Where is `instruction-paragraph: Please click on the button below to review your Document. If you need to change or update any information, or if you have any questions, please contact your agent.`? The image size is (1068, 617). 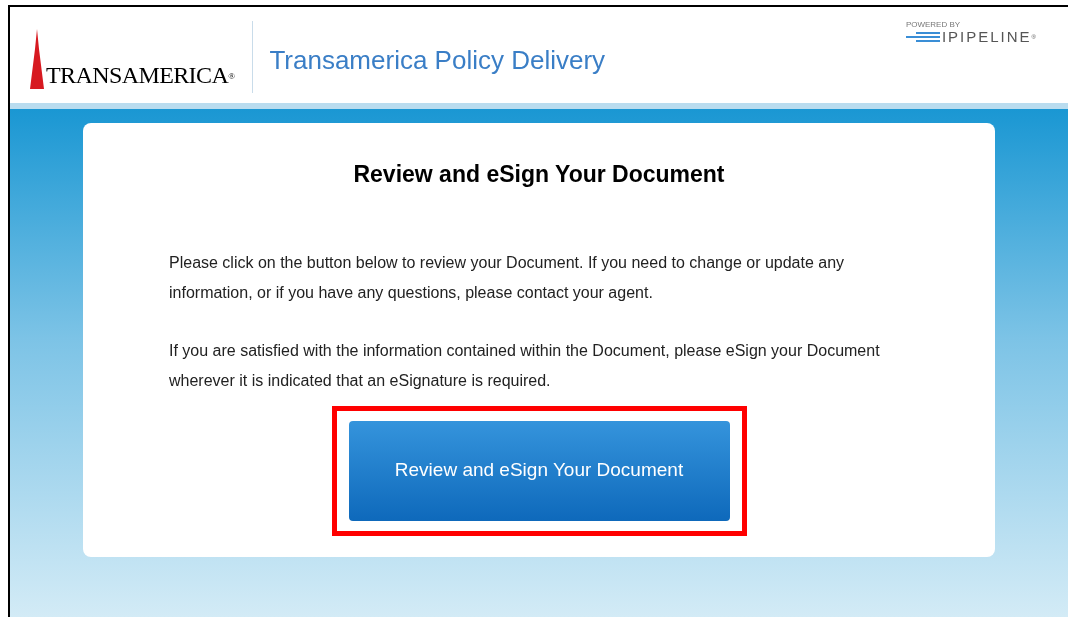 instruction-paragraph: Please click on the button below to review your Document. If you need to change or update any information, or if you have any questions, please contact your agent. is located at coordinates (507, 277).